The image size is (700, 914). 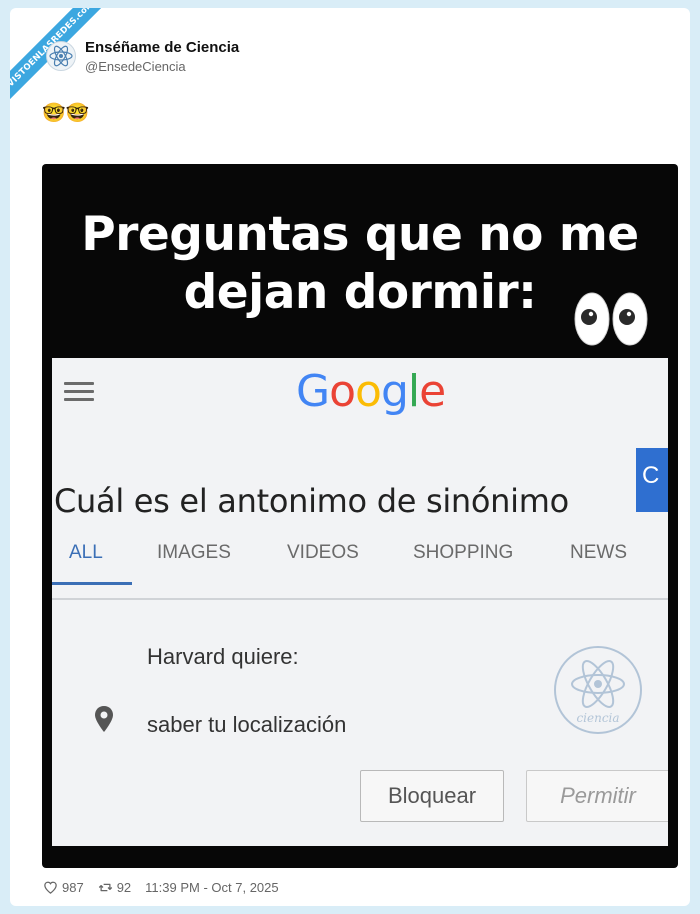 I want to click on tab-shopping: SHOPPING, so click(x=463, y=552).